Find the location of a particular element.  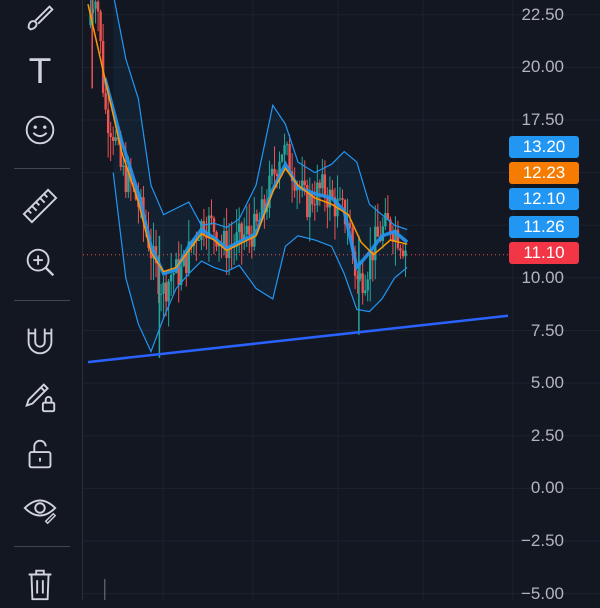

price-axis-label: 10.00 is located at coordinates (542, 277).